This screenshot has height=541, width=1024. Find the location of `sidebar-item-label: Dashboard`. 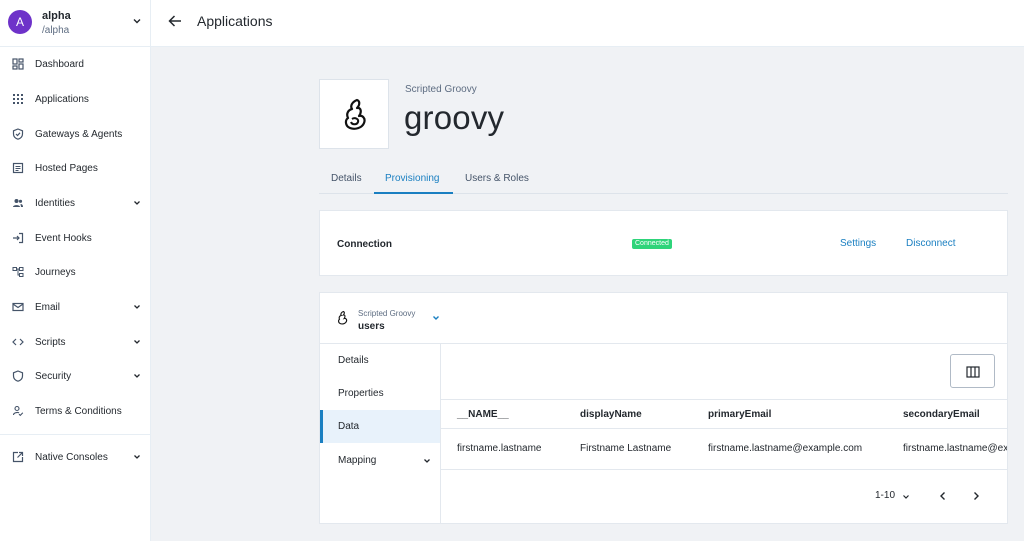

sidebar-item-label: Dashboard is located at coordinates (59, 64).